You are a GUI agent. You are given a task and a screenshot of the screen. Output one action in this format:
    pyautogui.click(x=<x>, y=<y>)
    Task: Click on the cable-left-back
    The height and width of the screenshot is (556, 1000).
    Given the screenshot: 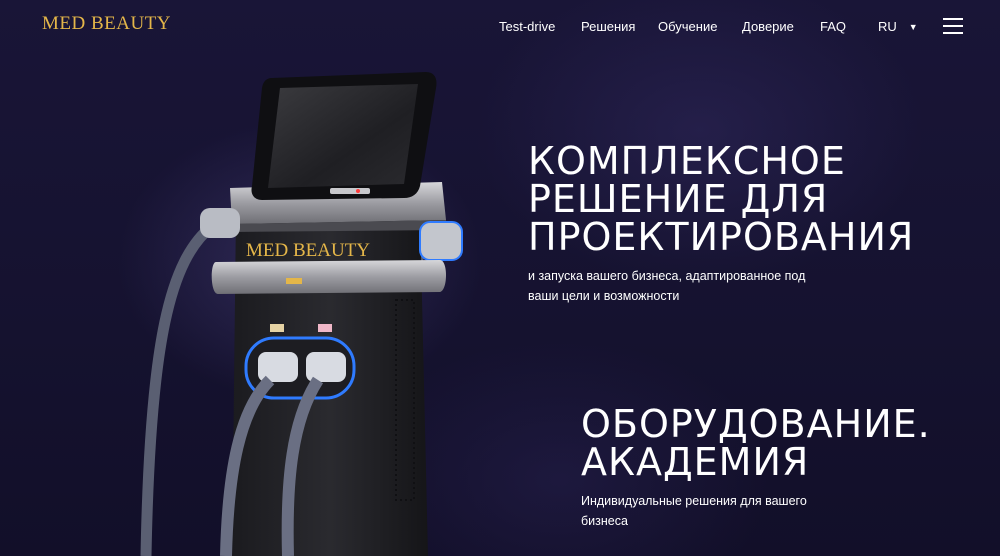 What is the action you would take?
    pyautogui.click(x=178, y=388)
    